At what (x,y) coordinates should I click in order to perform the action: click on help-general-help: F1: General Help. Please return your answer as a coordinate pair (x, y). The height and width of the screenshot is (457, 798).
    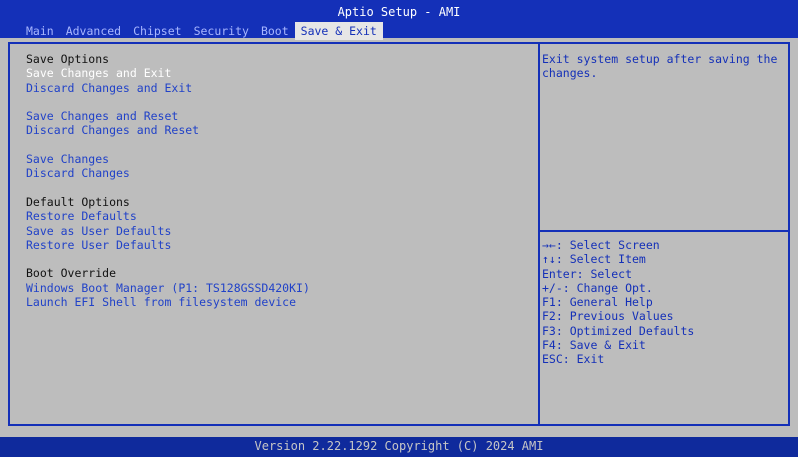
    Looking at the image, I should click on (597, 302).